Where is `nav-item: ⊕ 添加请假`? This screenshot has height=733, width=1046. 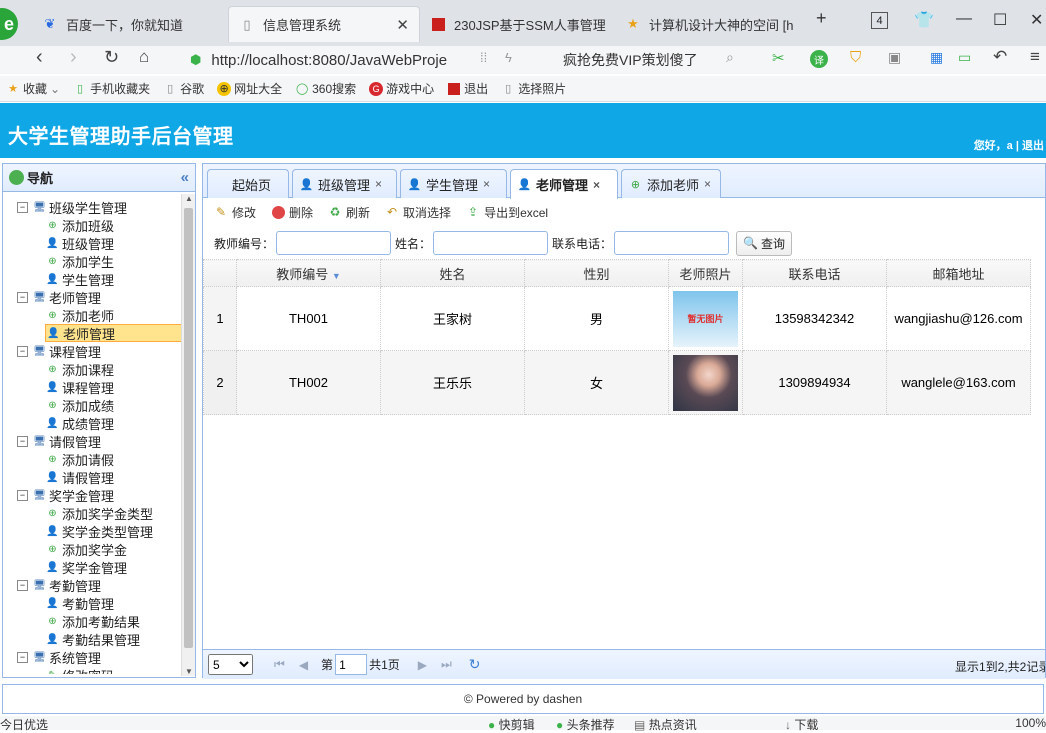 nav-item: ⊕ 添加请假 is located at coordinates (79, 459).